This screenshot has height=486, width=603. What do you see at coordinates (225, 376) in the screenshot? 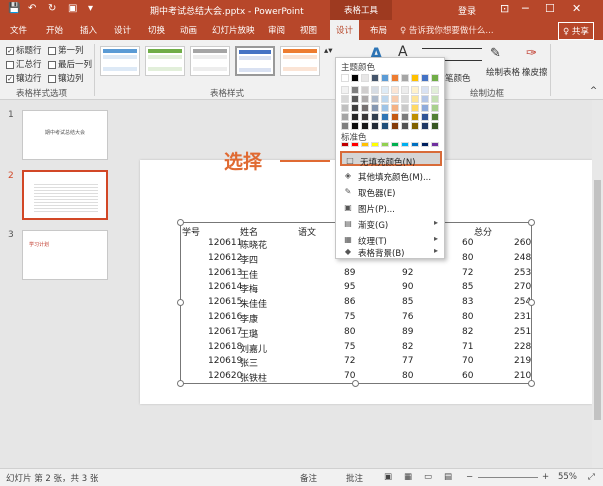
I see `table-cell: 120620` at bounding box center [225, 376].